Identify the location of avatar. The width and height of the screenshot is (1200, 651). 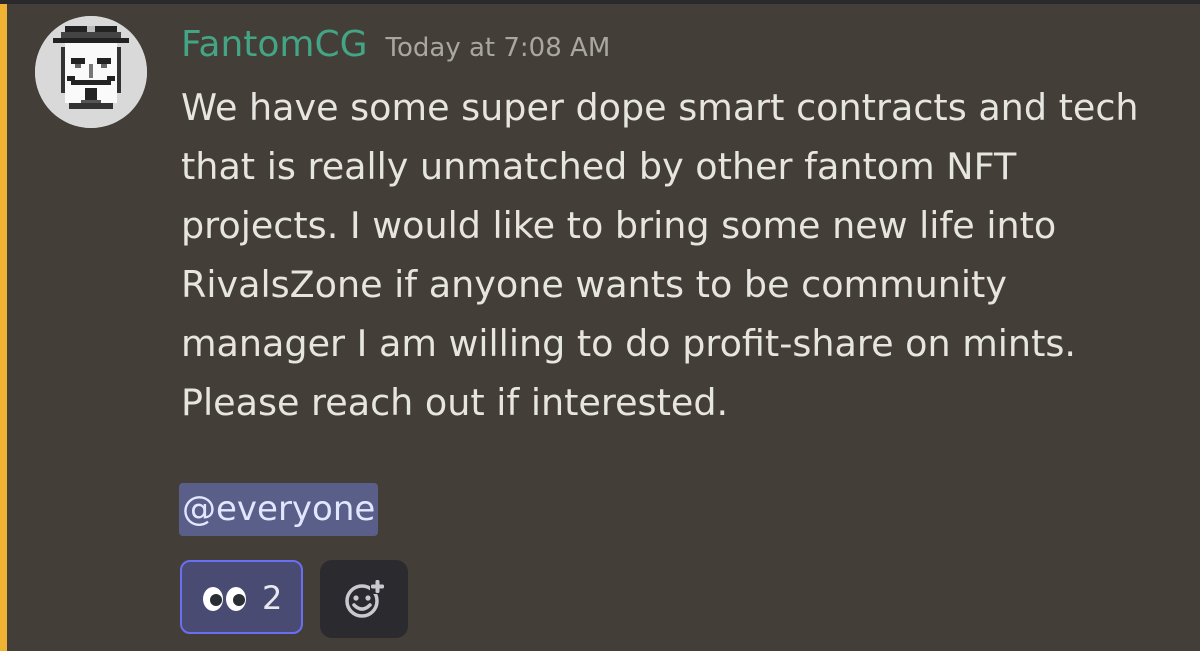
(91, 72).